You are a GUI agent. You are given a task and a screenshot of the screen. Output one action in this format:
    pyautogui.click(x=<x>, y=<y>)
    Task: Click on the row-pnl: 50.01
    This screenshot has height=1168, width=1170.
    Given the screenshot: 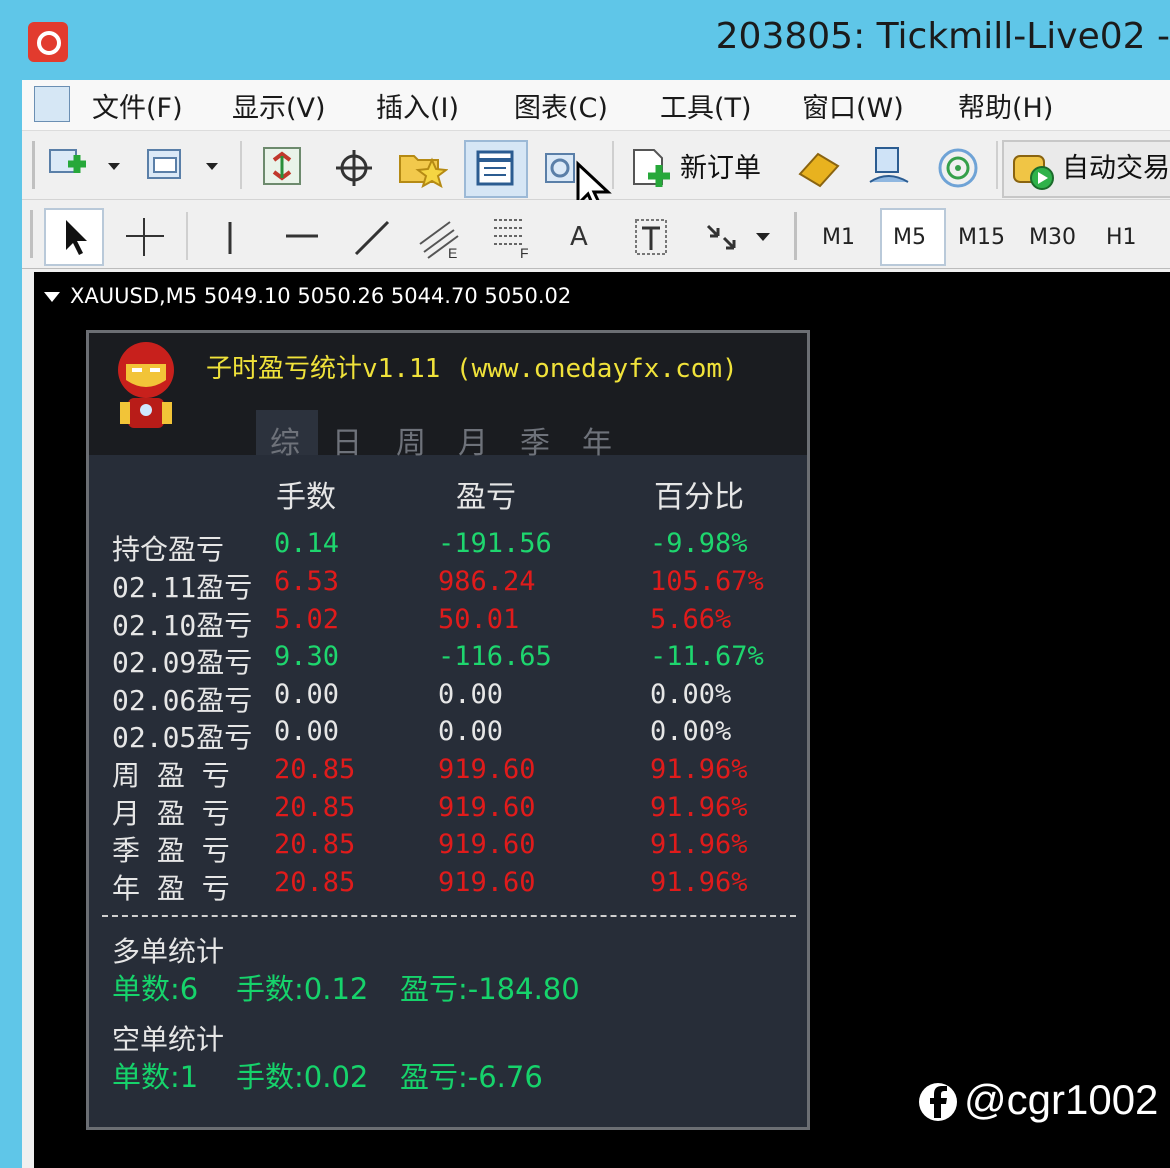 What is the action you would take?
    pyautogui.click(x=479, y=619)
    